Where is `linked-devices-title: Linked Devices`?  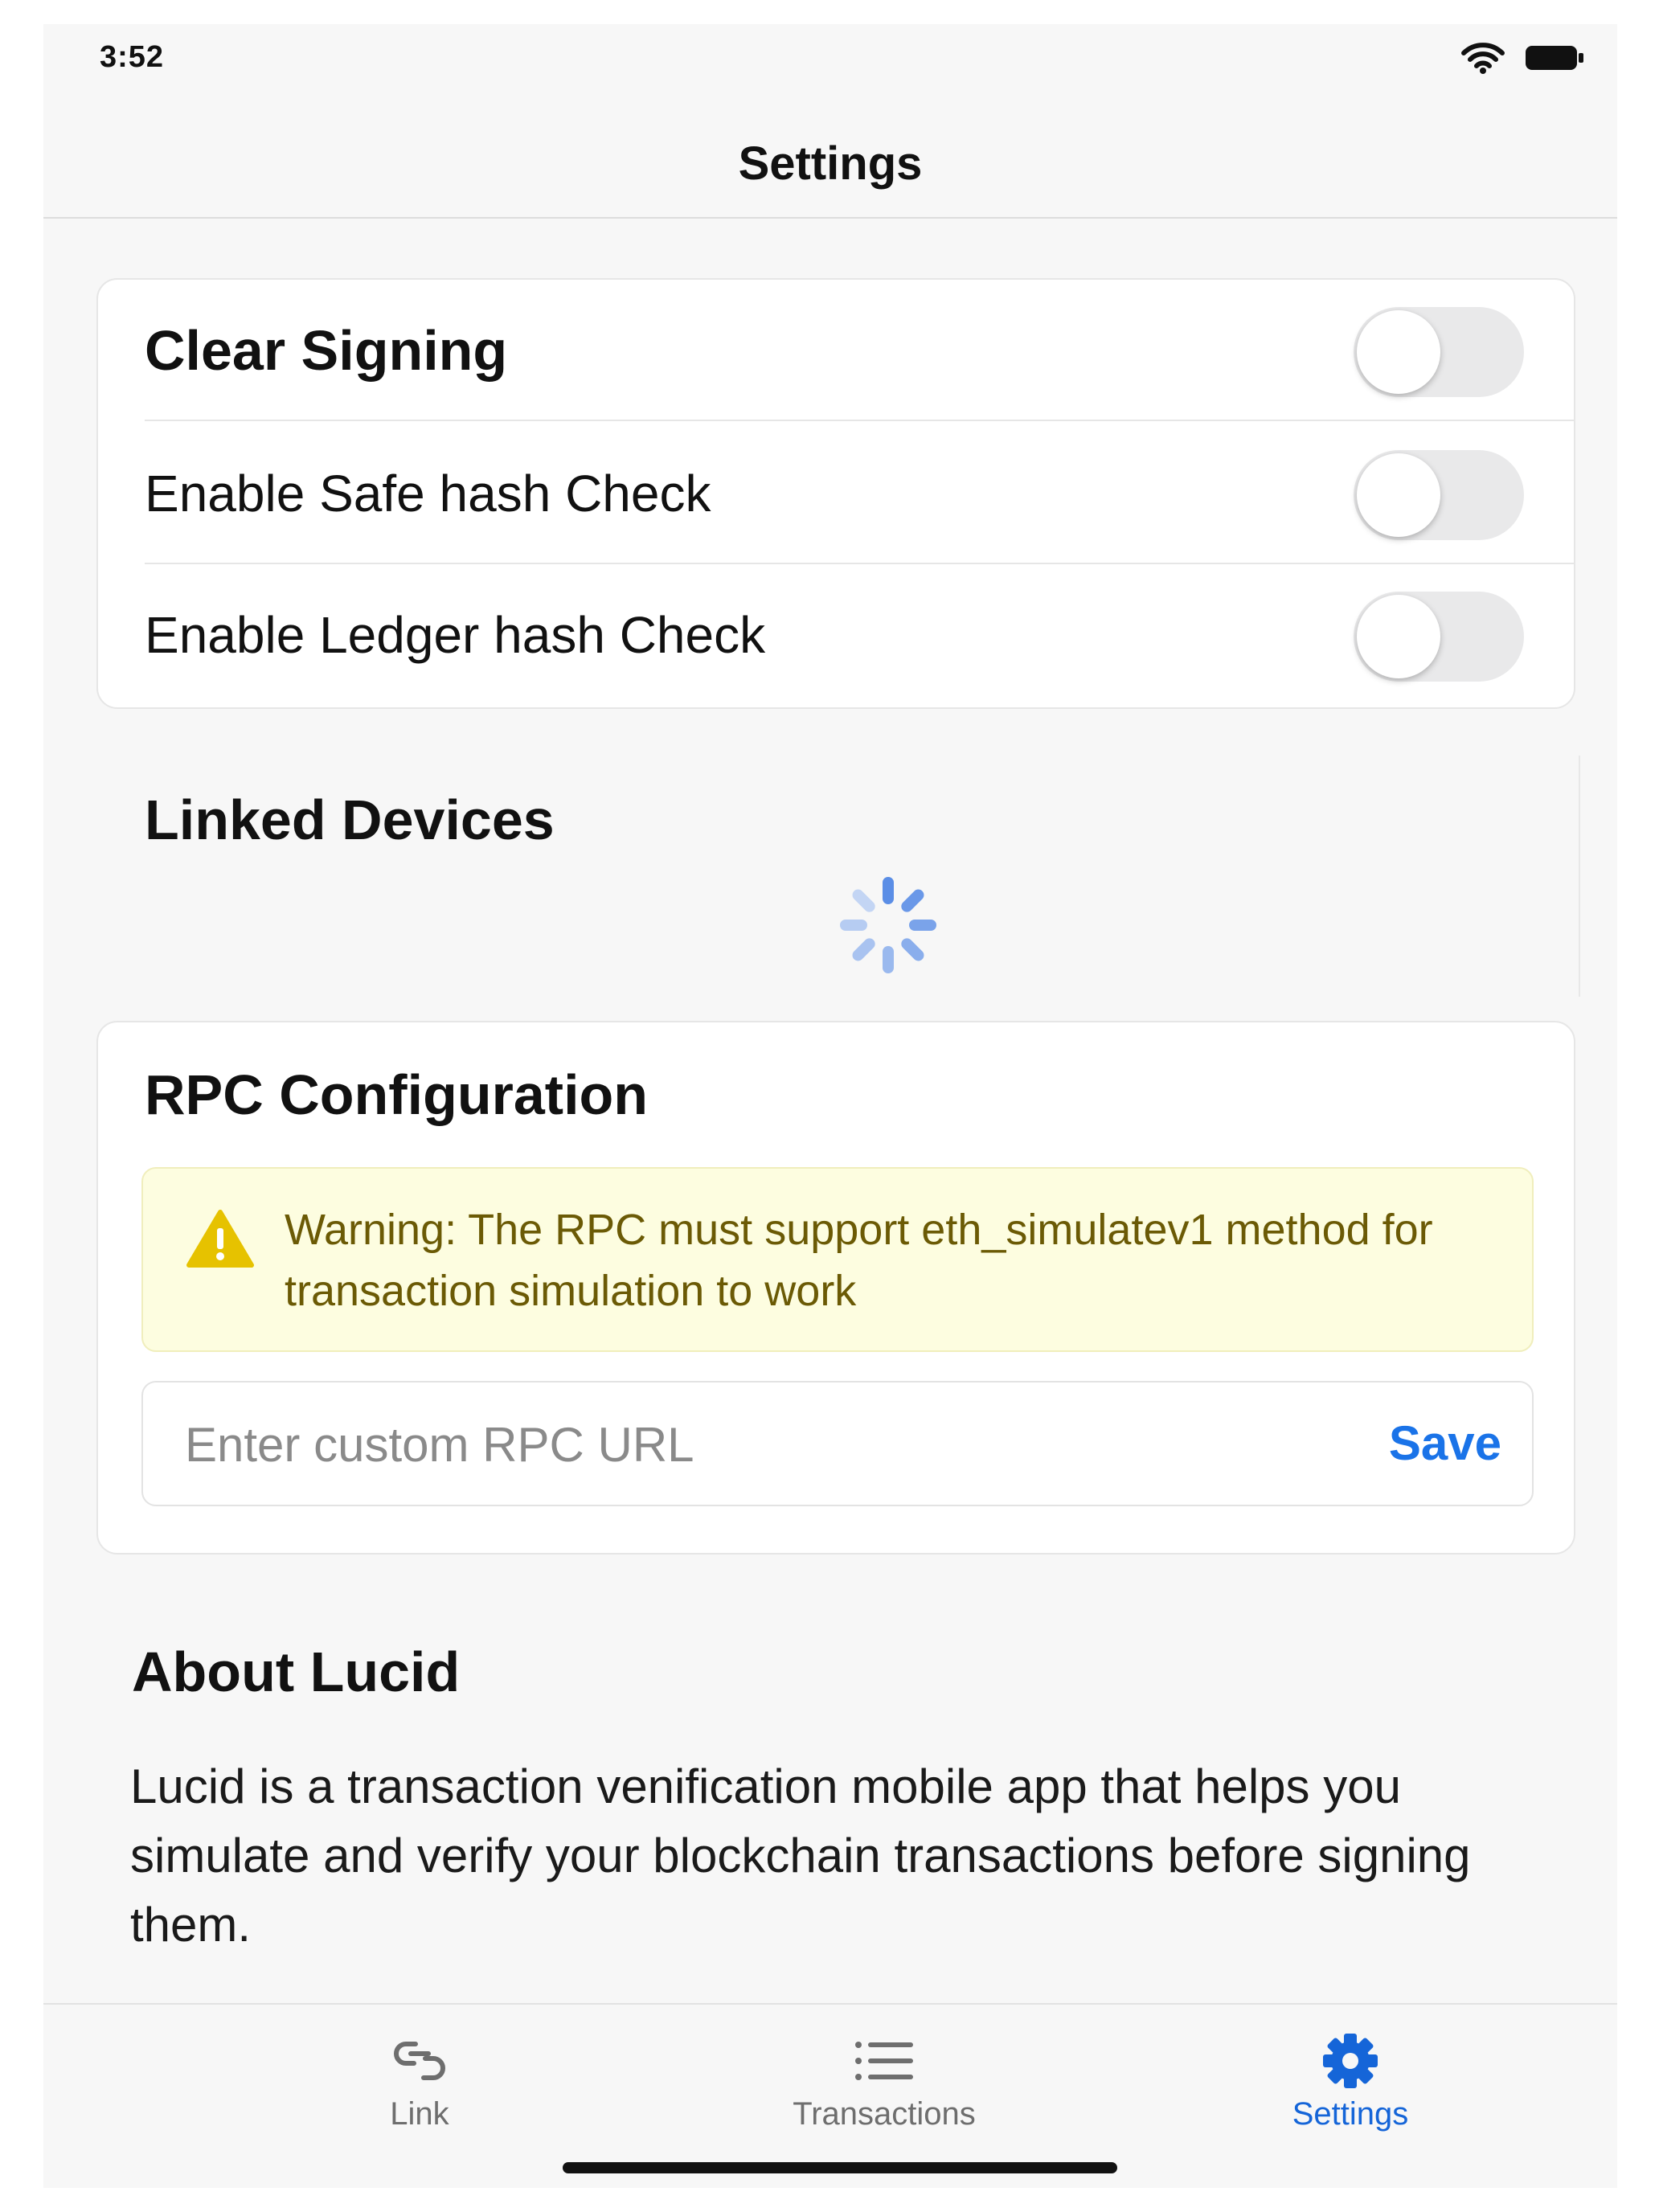 linked-devices-title: Linked Devices is located at coordinates (350, 820).